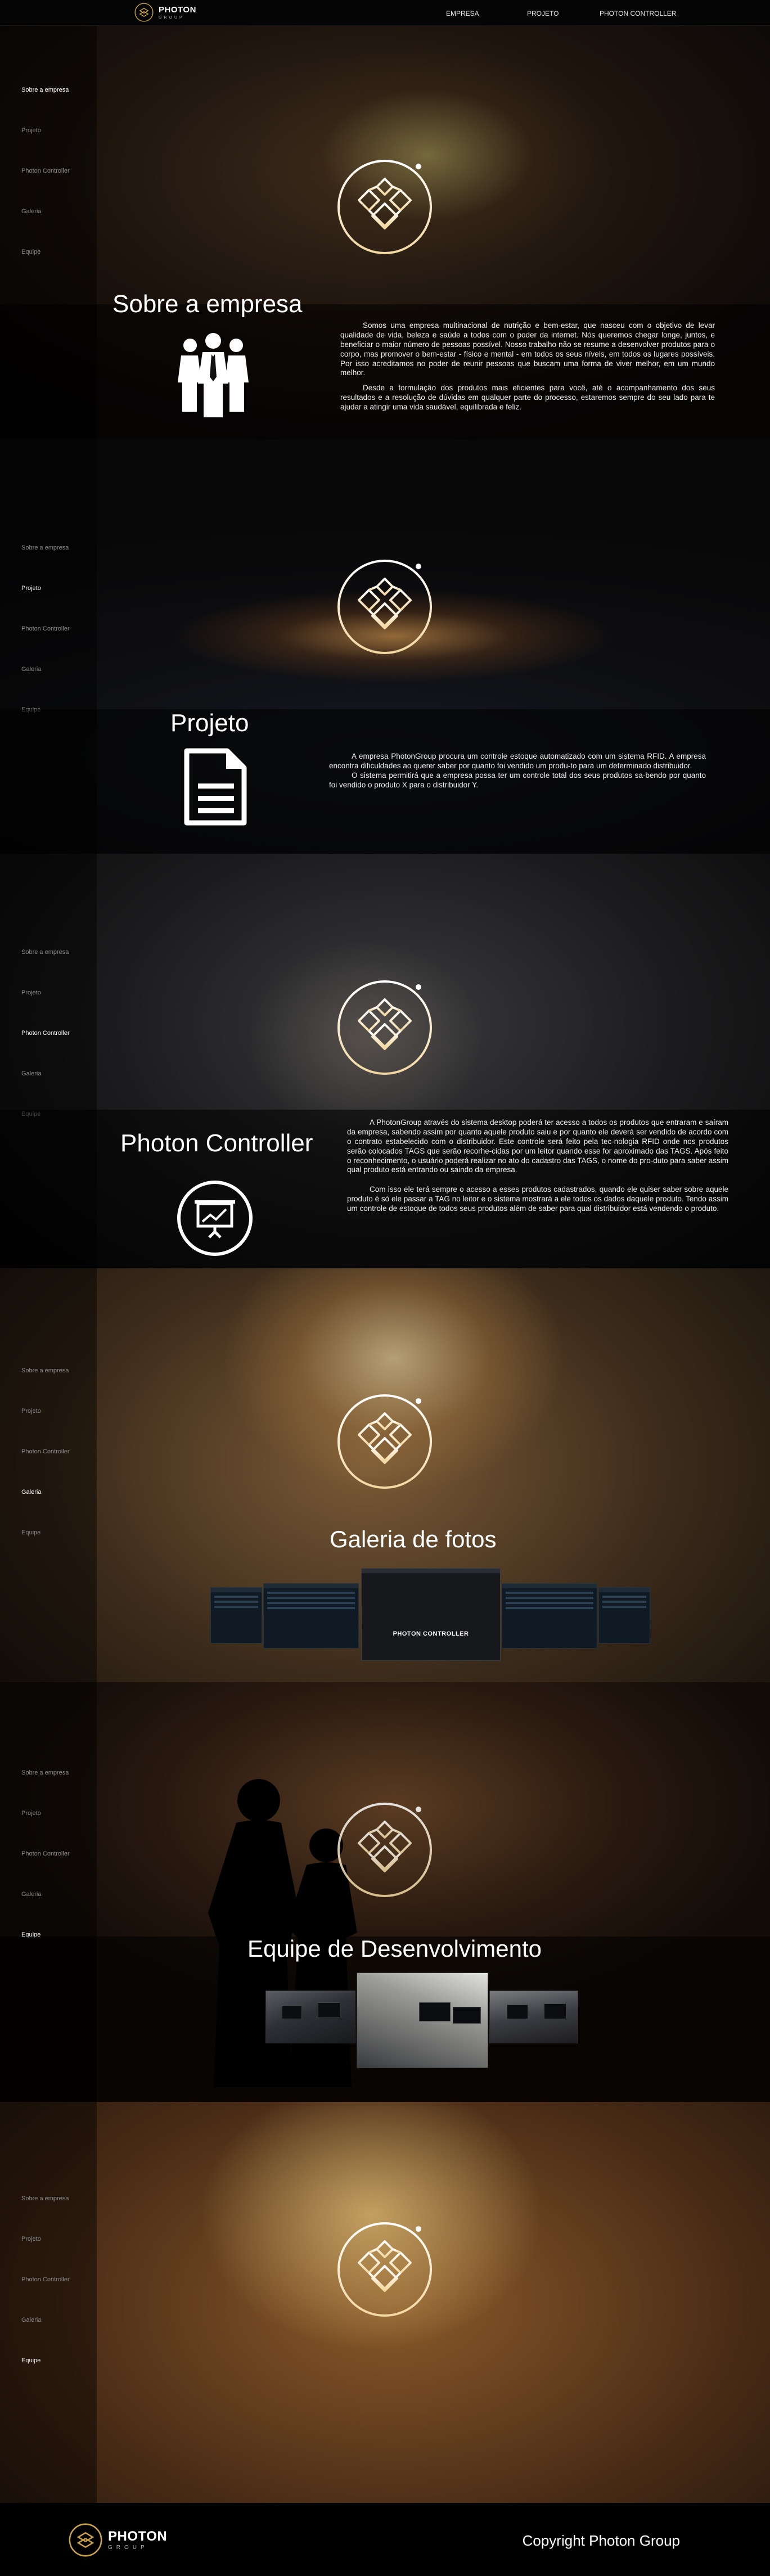 The height and width of the screenshot is (2576, 770). I want to click on brand-logo: PHOTON GROUP, so click(165, 12).